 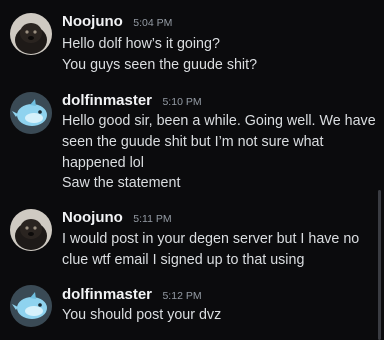 I want to click on scrollbar, so click(x=379, y=265).